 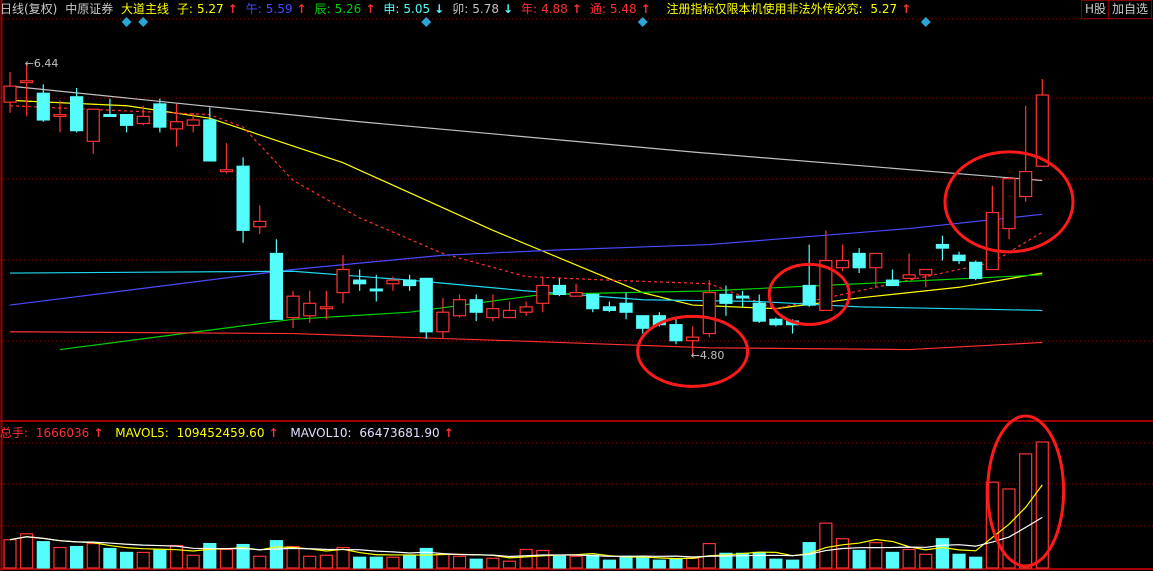 What do you see at coordinates (42, 63) in the screenshot?
I see `high-price-label: ←6.44` at bounding box center [42, 63].